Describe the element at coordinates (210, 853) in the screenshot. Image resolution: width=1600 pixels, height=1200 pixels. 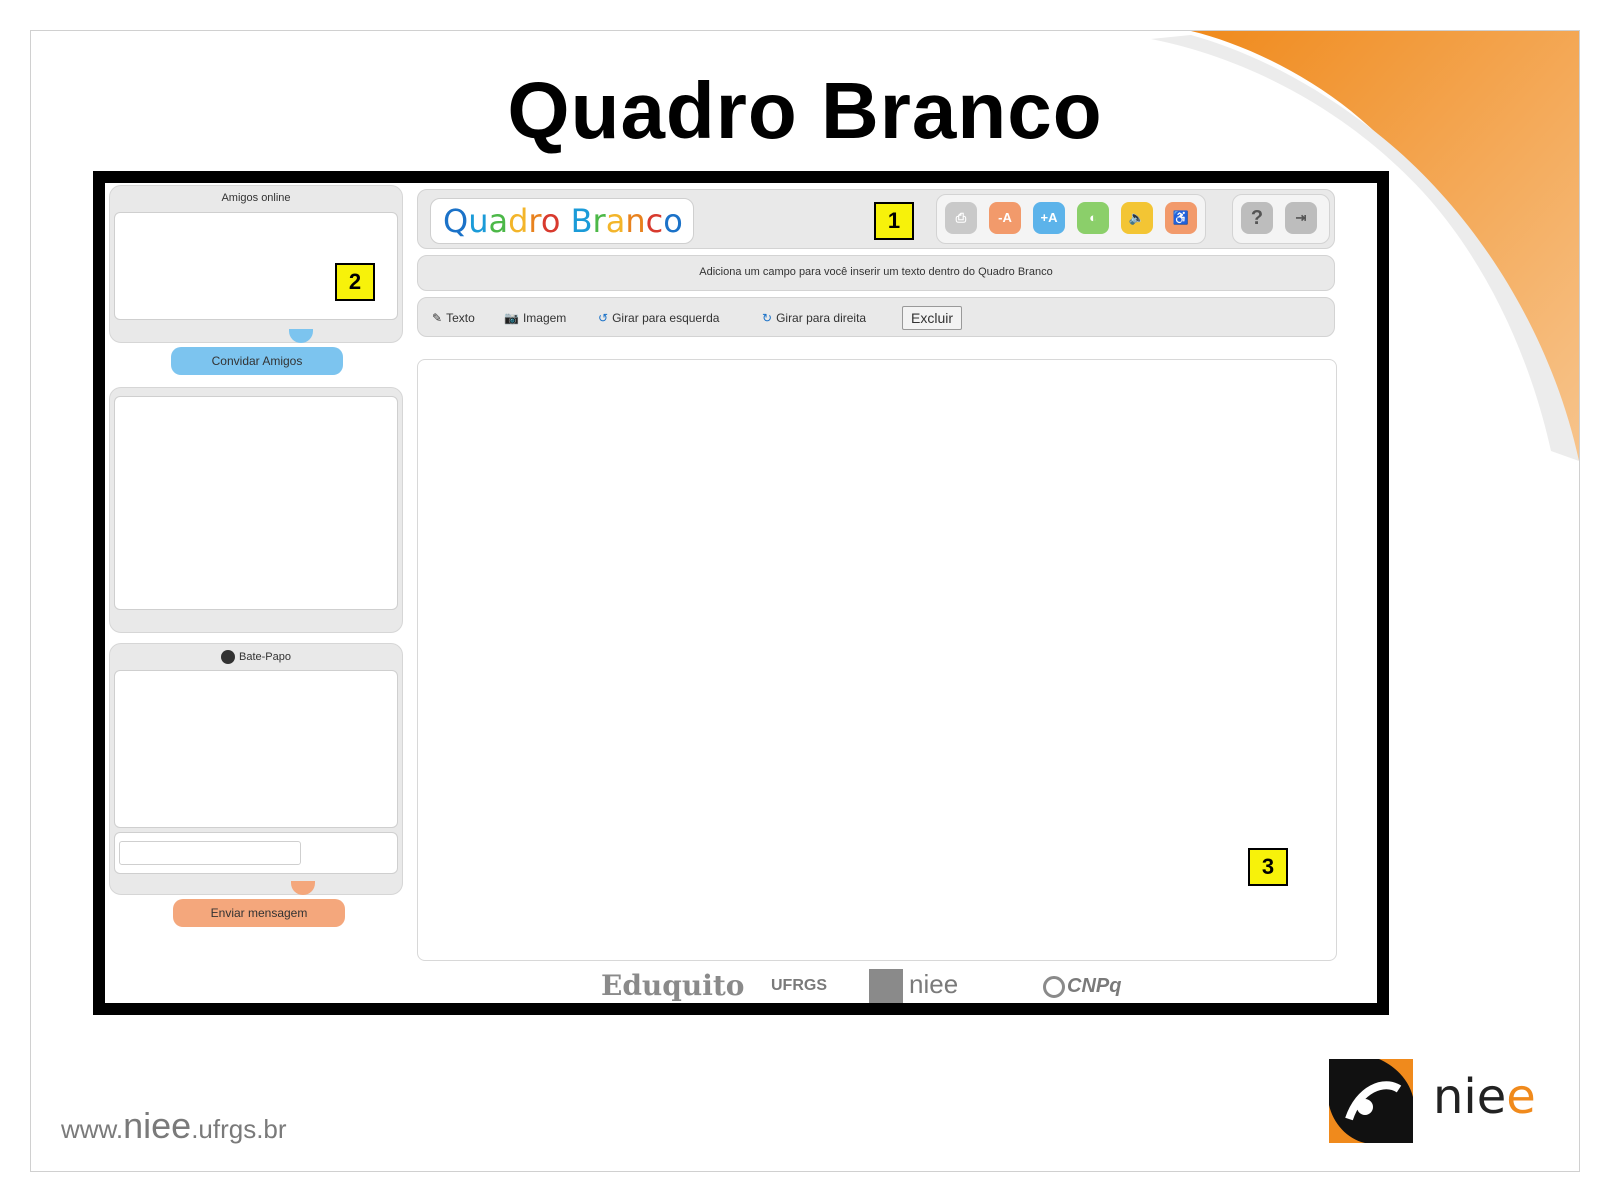
I see `chat-message-input` at that location.